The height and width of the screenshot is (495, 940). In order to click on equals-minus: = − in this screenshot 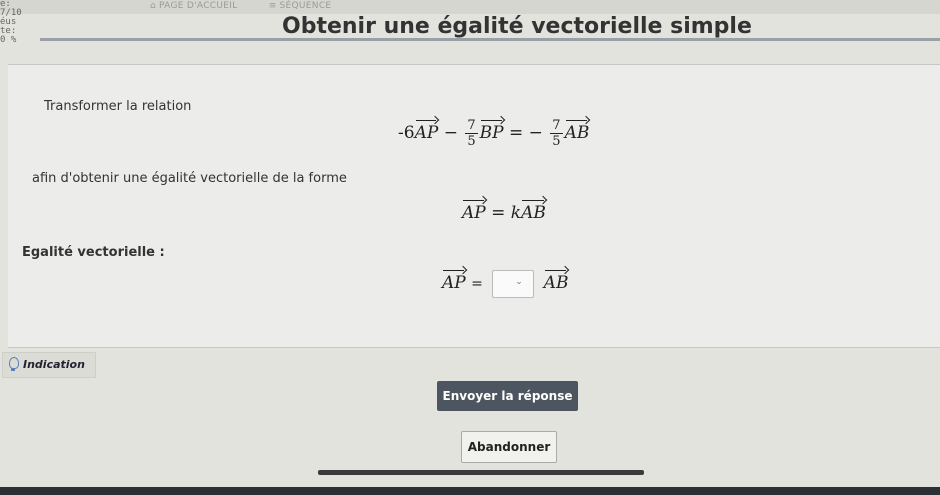, I will do `click(525, 133)`.